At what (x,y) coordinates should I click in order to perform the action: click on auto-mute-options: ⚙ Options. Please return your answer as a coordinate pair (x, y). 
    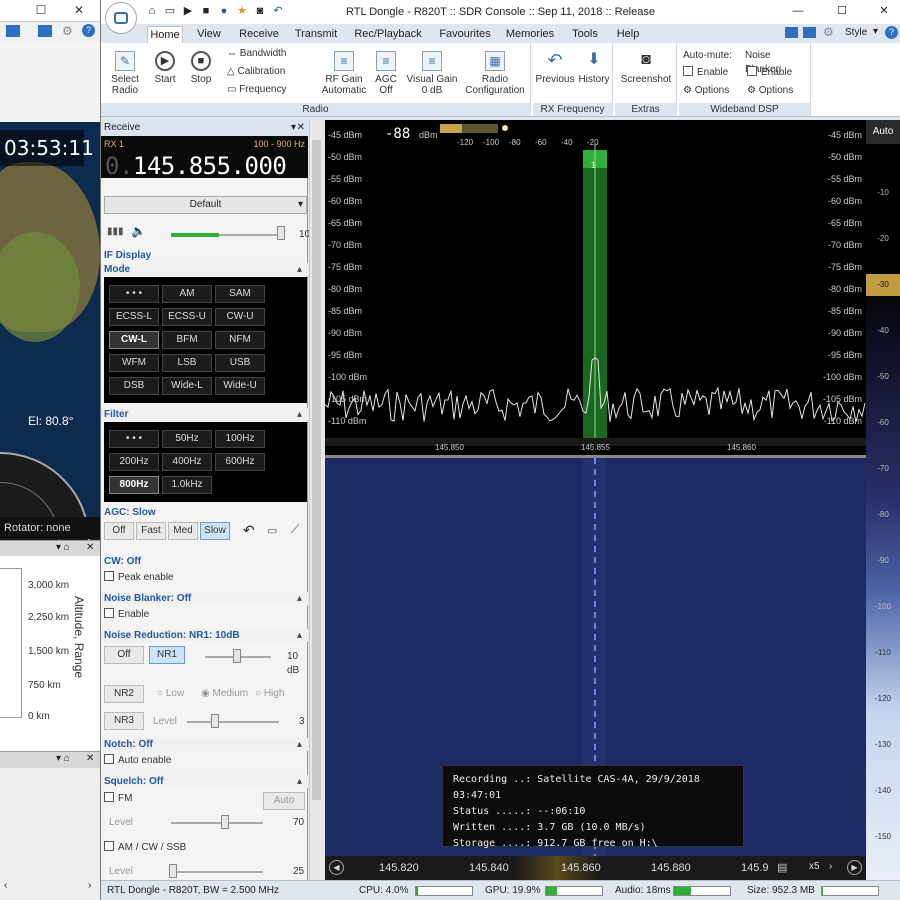
    Looking at the image, I should click on (706, 91).